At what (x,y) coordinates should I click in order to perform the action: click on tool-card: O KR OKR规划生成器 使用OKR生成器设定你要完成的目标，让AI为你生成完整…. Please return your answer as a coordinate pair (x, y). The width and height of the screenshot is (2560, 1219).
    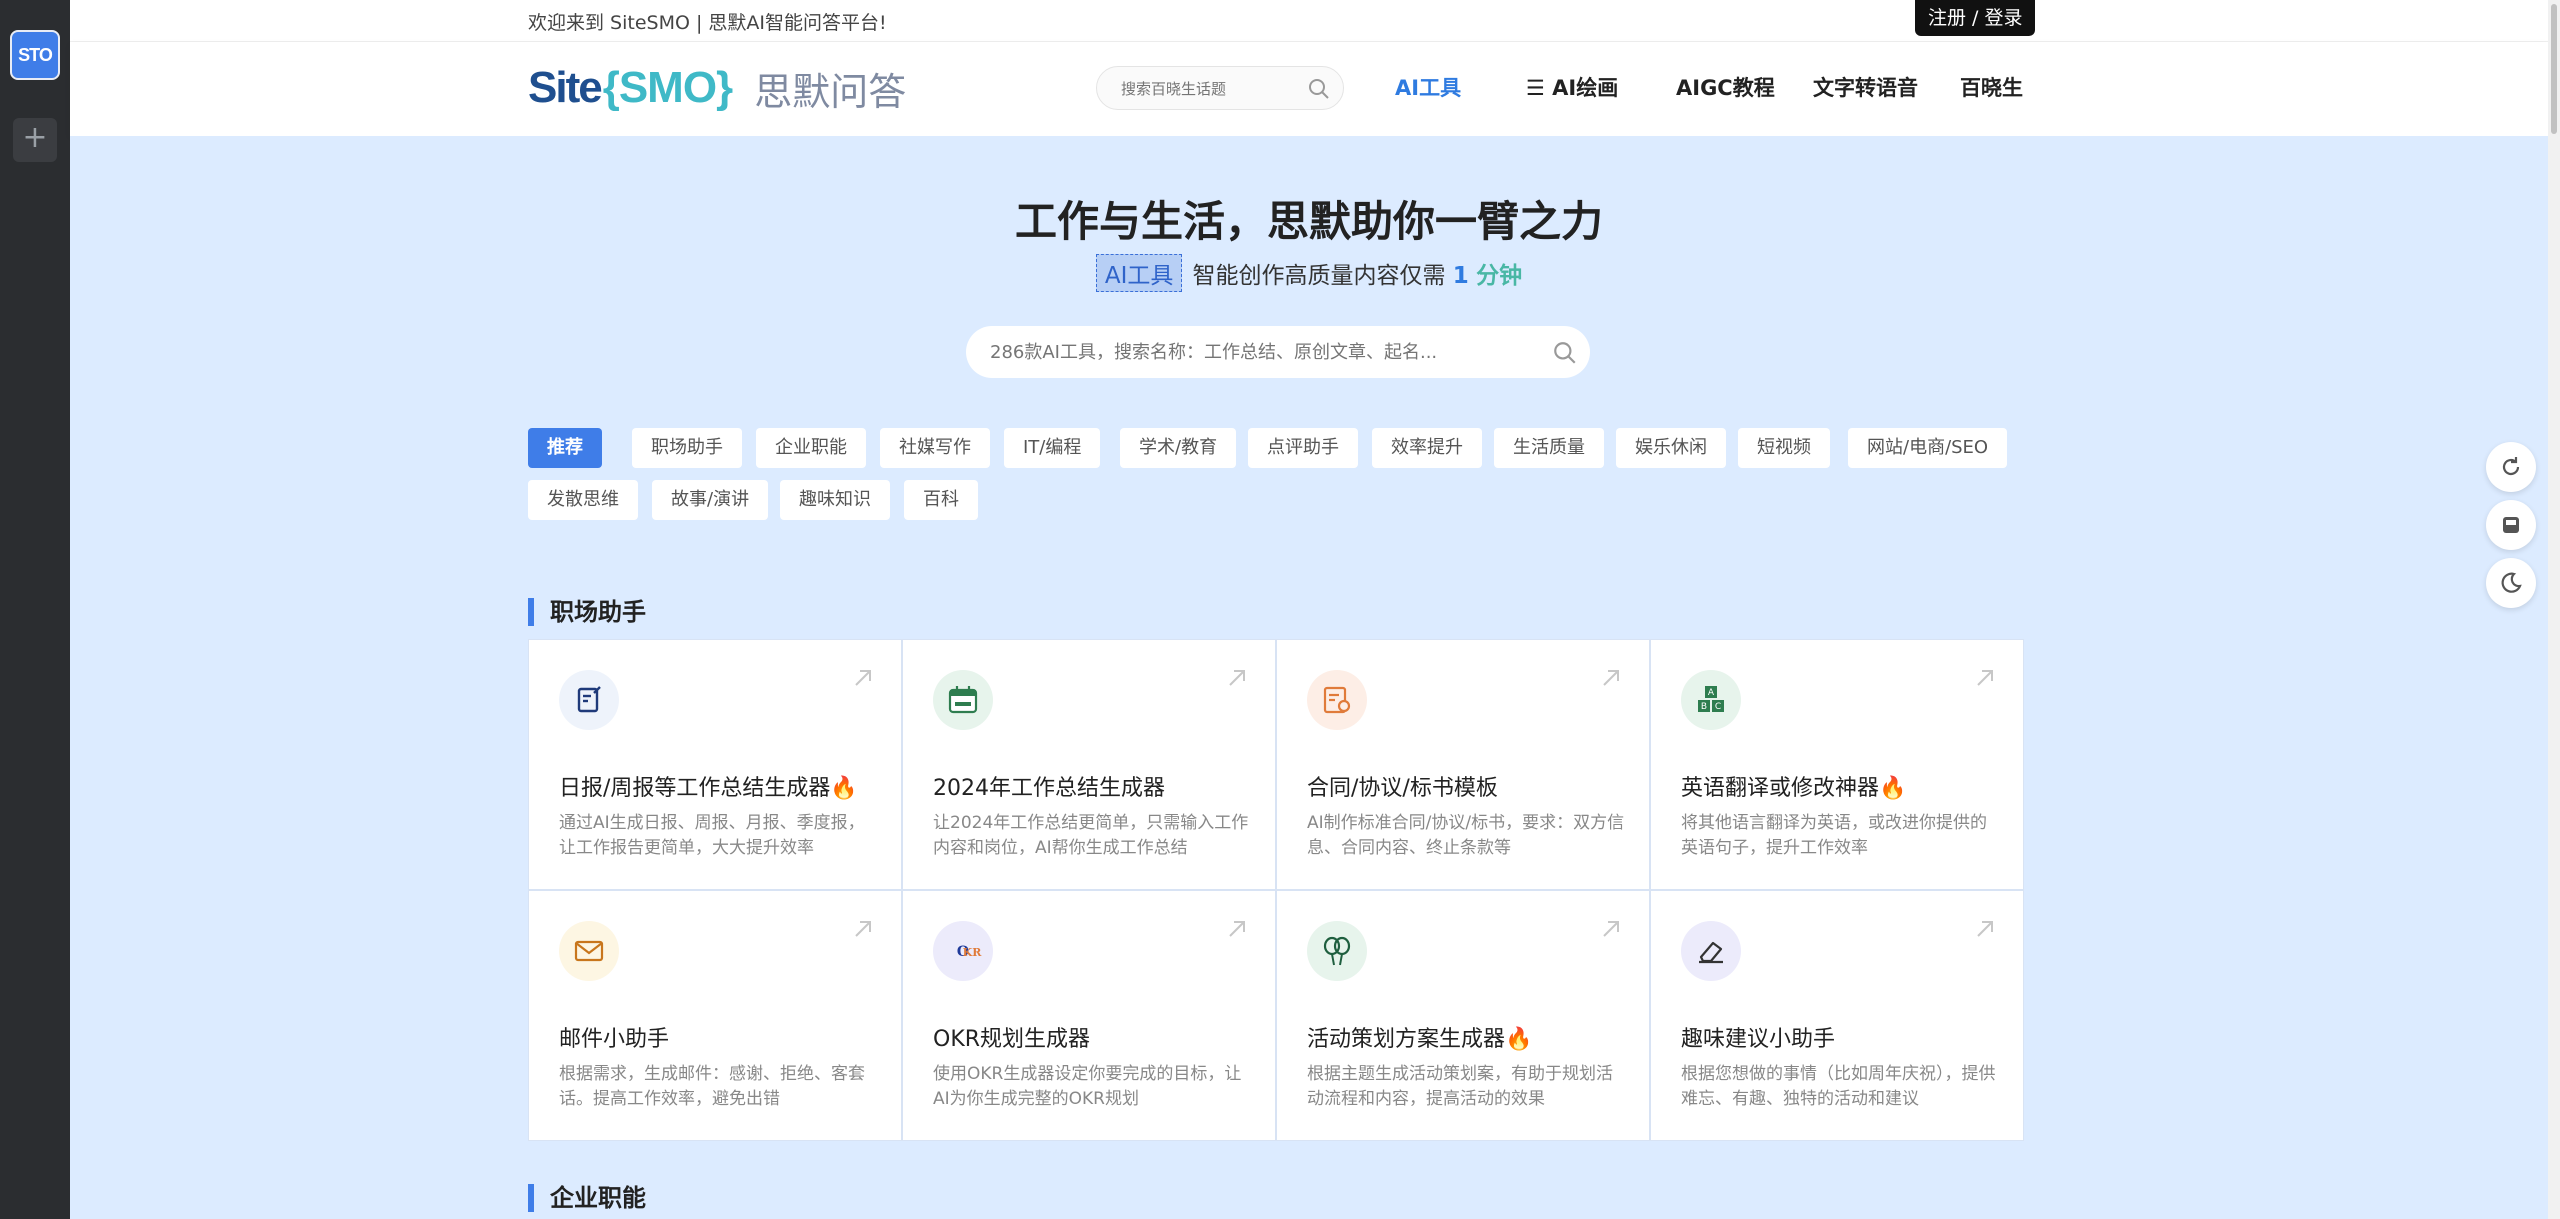
    Looking at the image, I should click on (1089, 1015).